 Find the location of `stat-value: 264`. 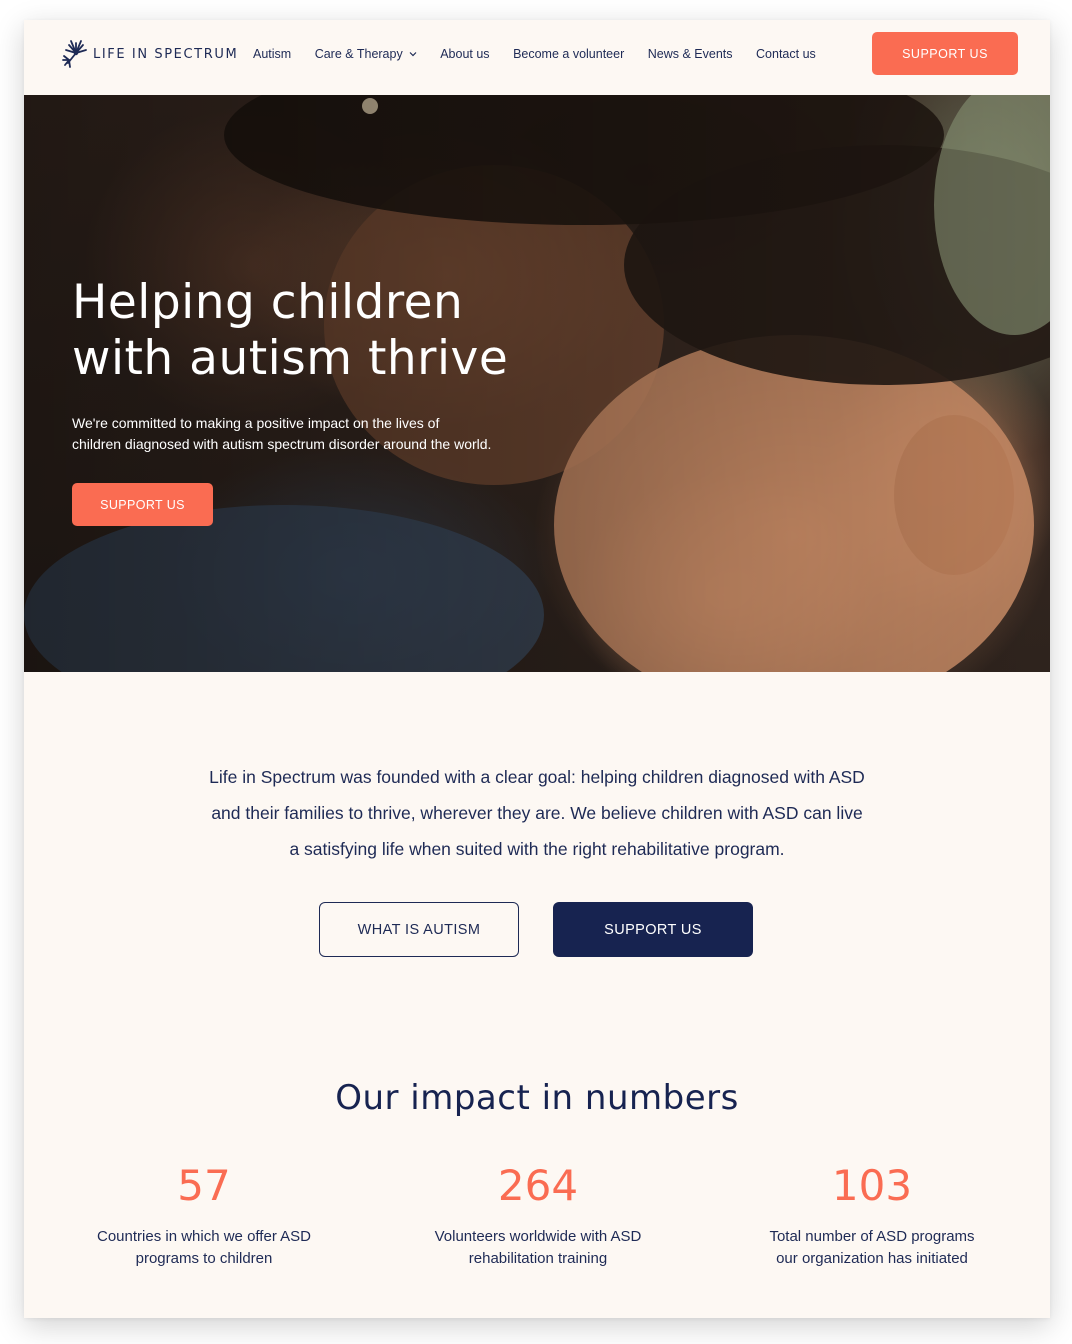

stat-value: 264 is located at coordinates (538, 1185).